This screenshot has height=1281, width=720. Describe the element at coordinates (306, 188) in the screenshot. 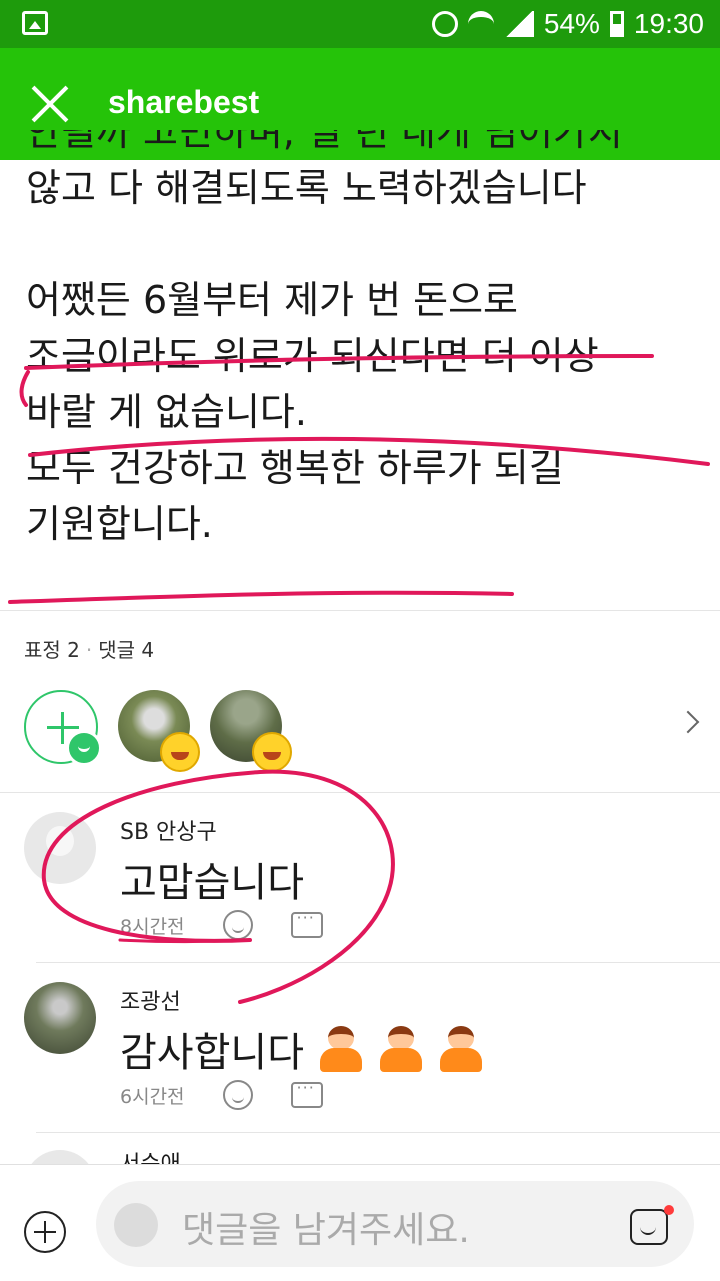

I see `post-line: 않고 다 해결되도록 노력하겠습니다` at that location.